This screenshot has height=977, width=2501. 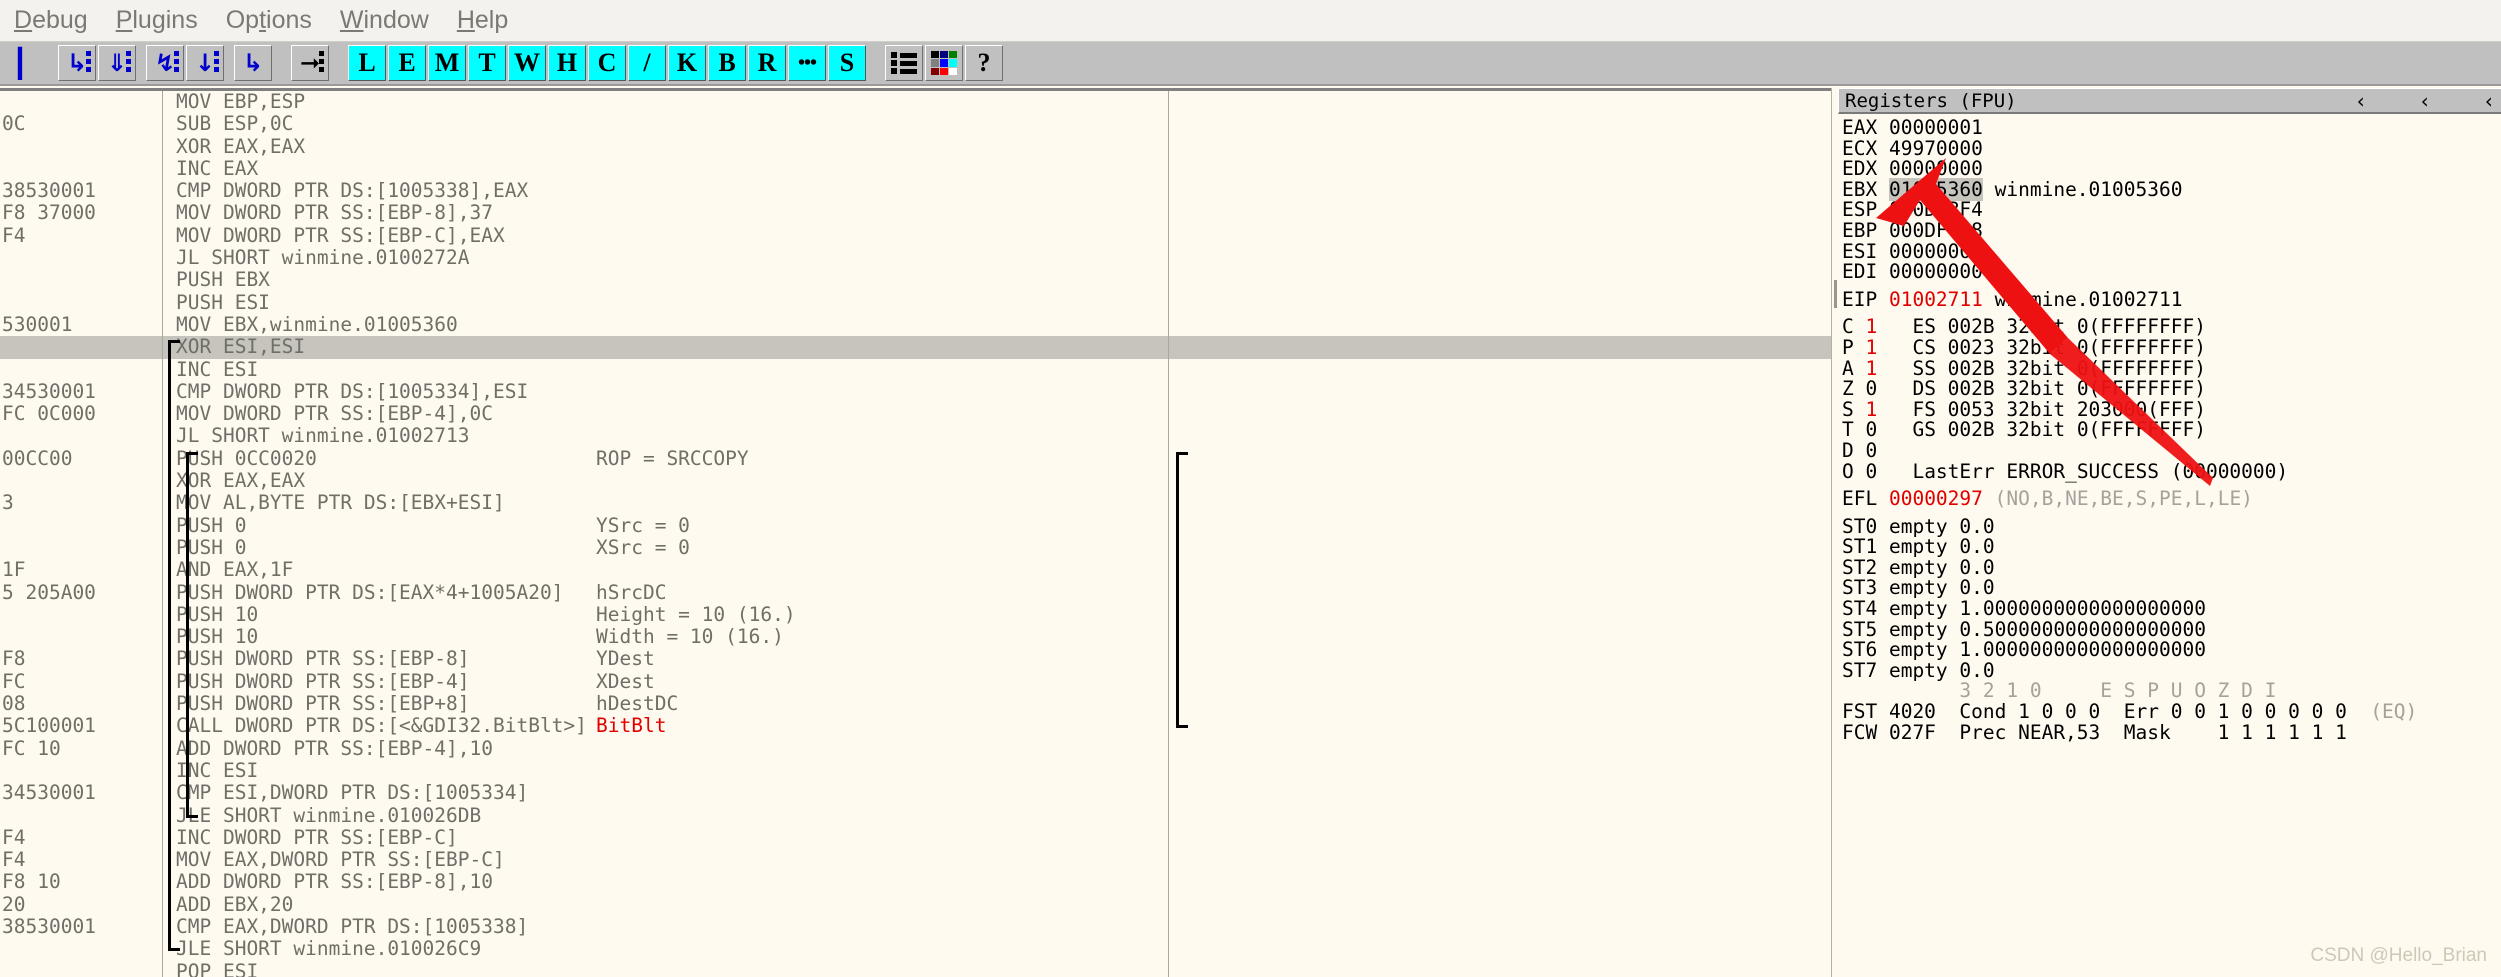 I want to click on disassembly-row: FC PUSH DWORD PTR SS:[EBP-4] XDest, so click(x=915, y=681).